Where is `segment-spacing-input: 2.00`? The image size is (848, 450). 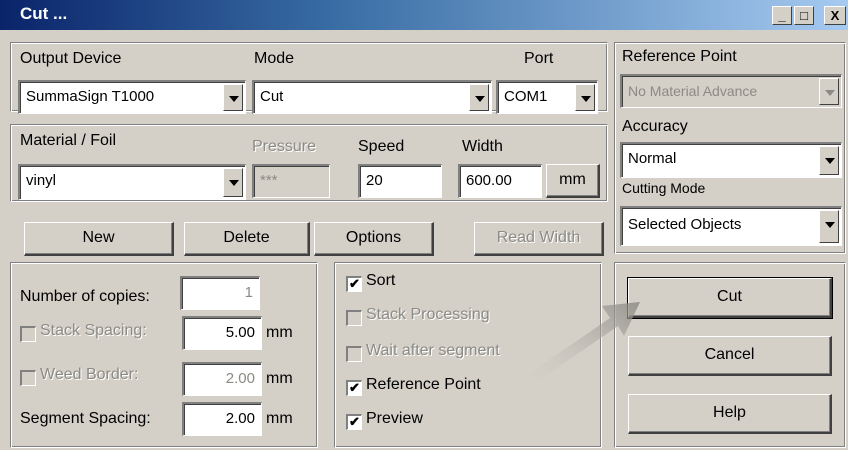
segment-spacing-input: 2.00 is located at coordinates (222, 419).